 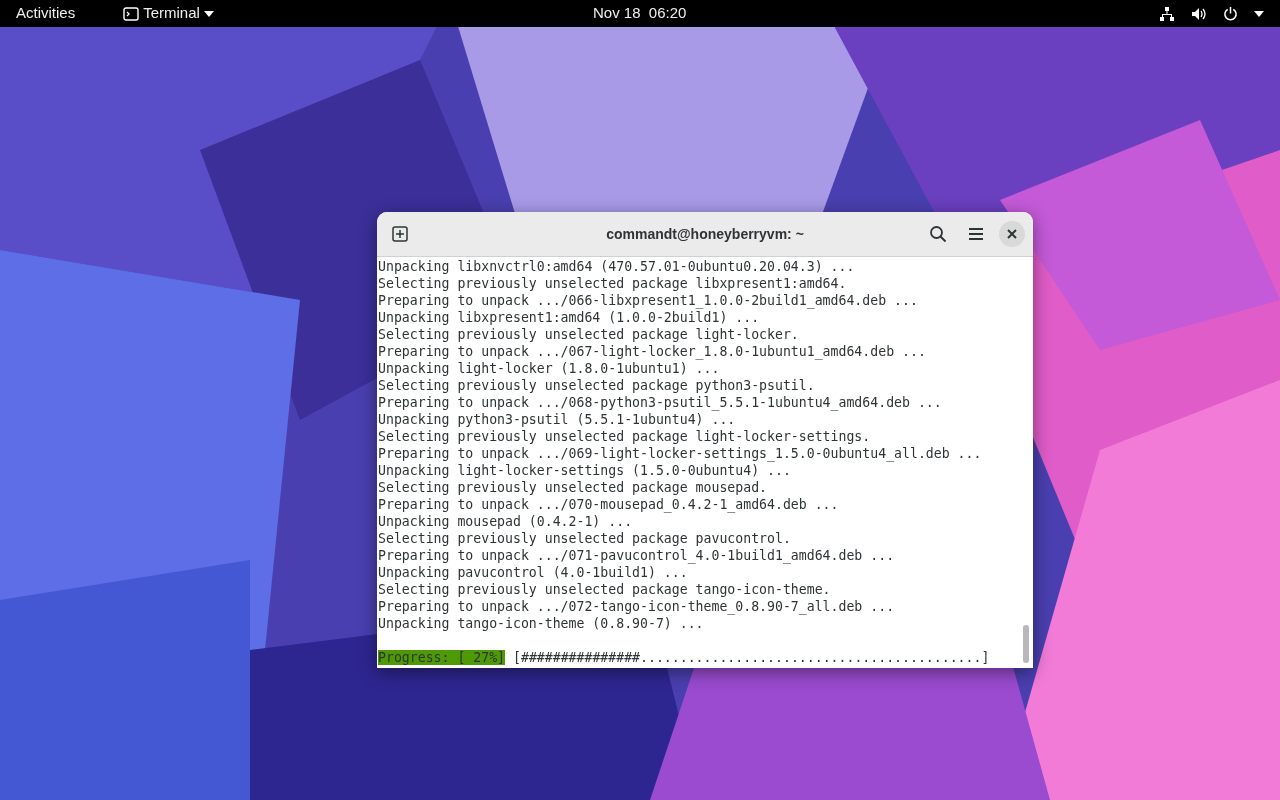 I want to click on activities-button: Activities, so click(x=46, y=13).